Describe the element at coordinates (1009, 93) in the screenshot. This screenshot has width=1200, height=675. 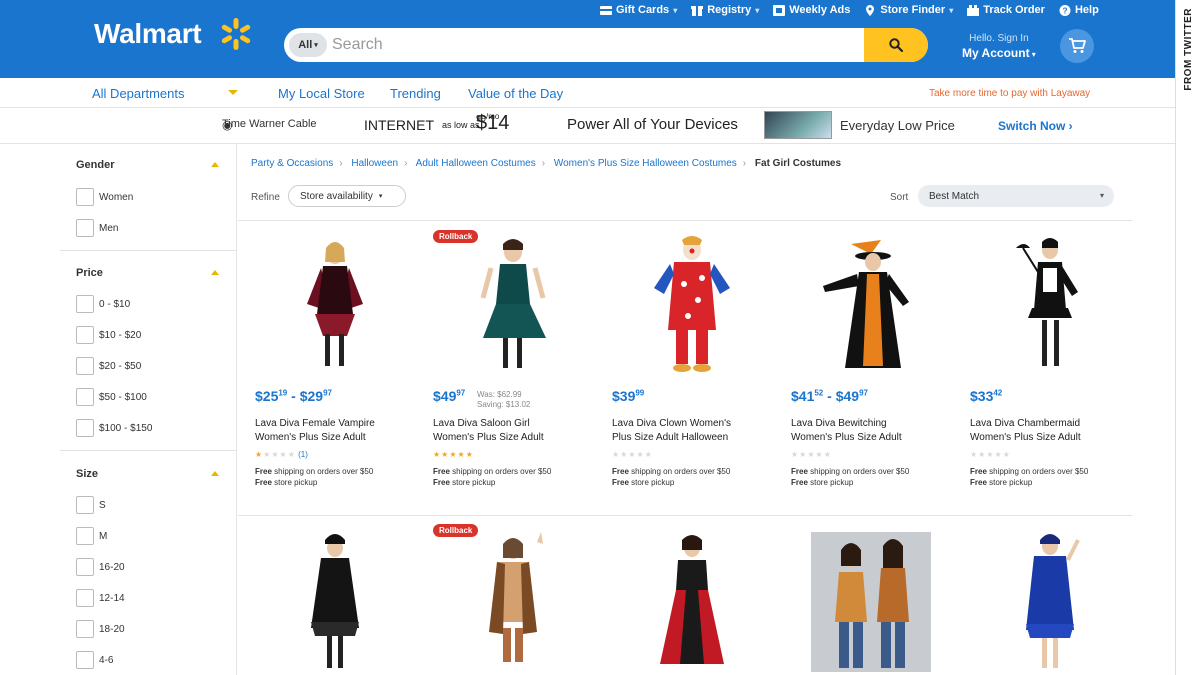
I see `layaway-link: Take more time to pay with Layaway` at that location.